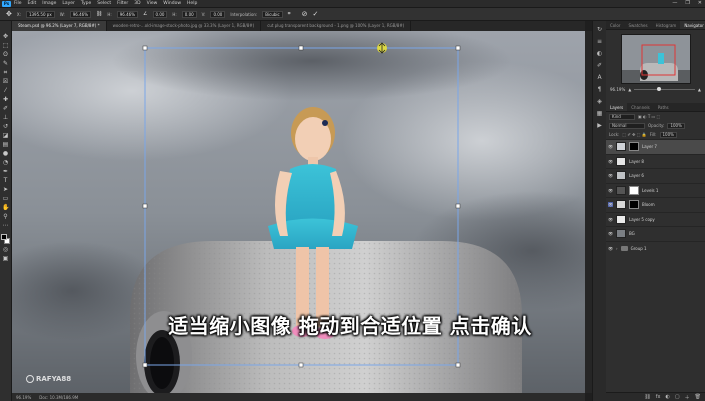 Image resolution: width=705 pixels, height=401 pixels. What do you see at coordinates (617, 248) in the screenshot?
I see `chevron-right-icon: ›` at bounding box center [617, 248].